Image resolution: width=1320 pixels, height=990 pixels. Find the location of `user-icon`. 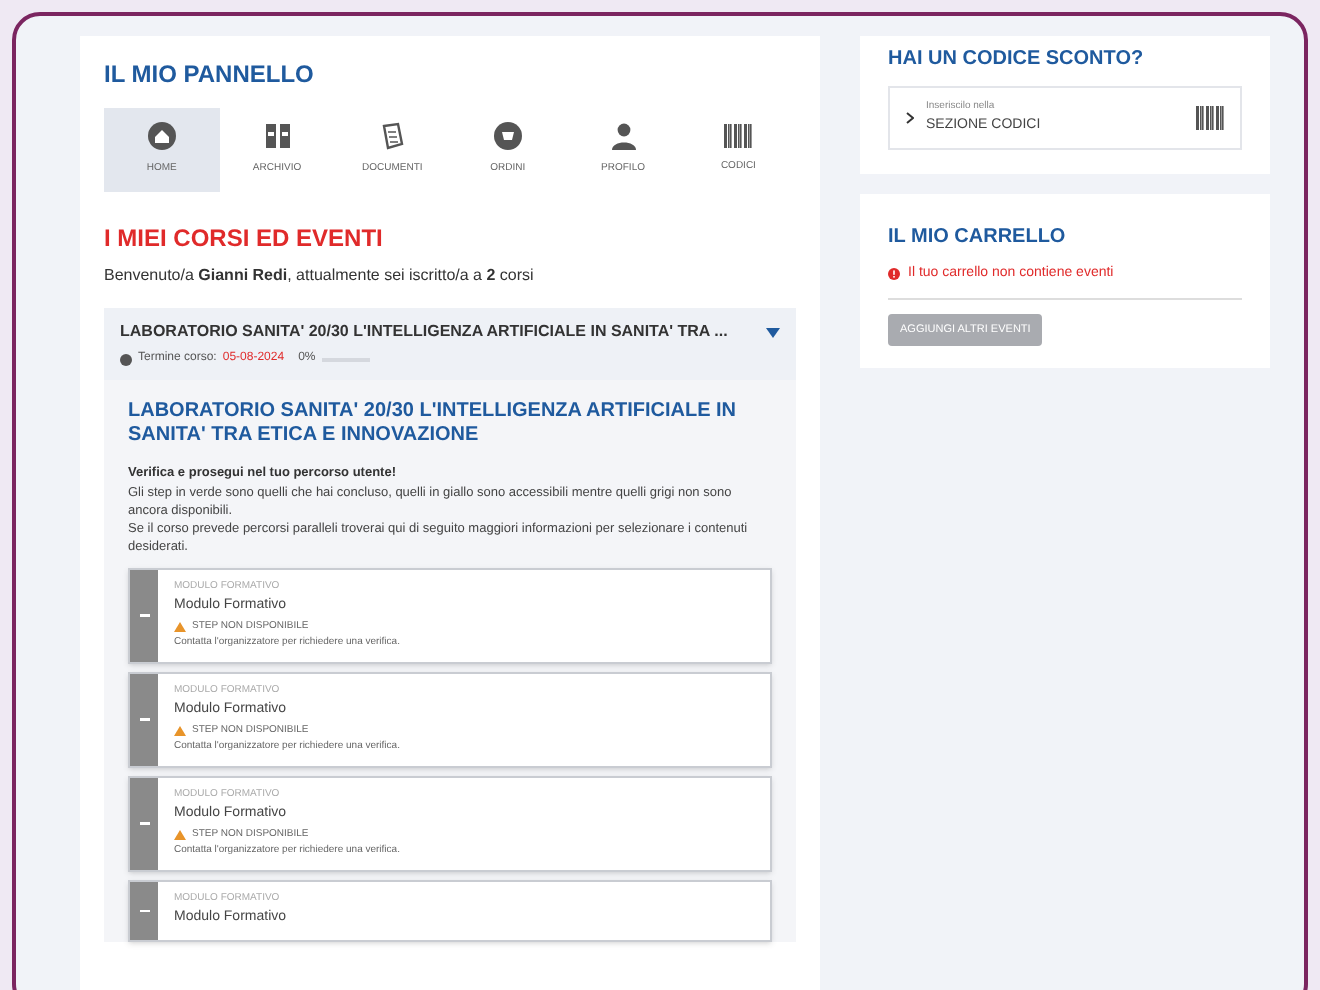

user-icon is located at coordinates (623, 136).